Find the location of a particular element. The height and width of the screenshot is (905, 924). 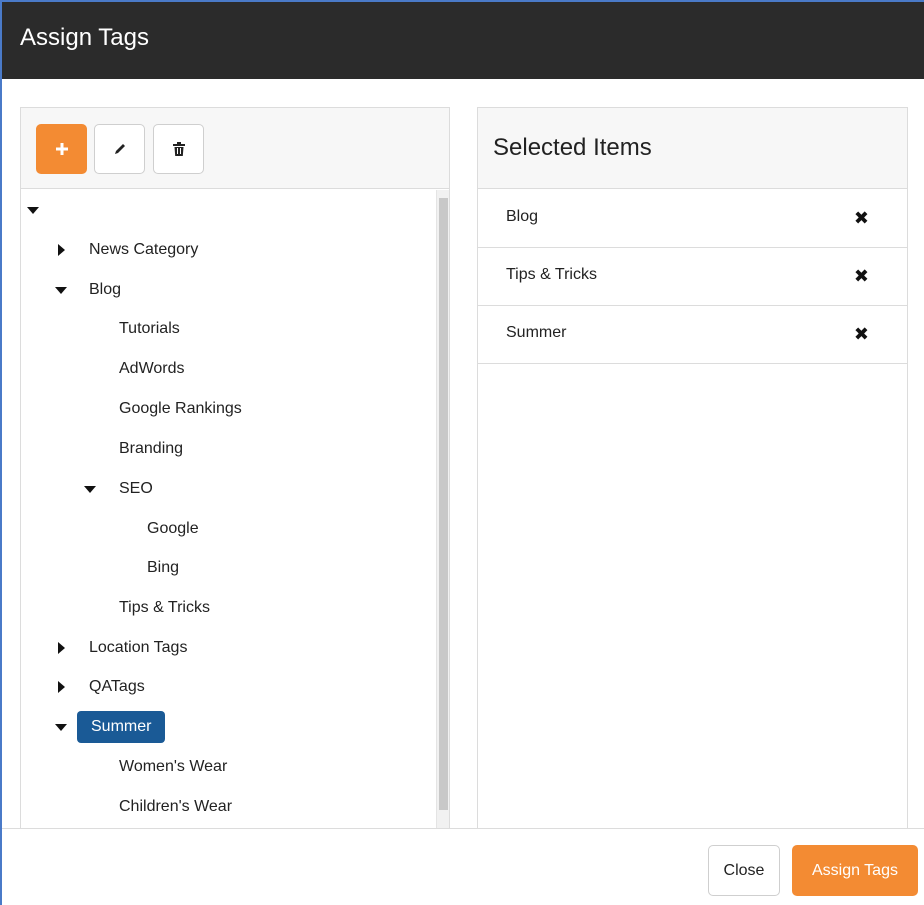

selected-items-heading: Selected Items is located at coordinates (572, 147).